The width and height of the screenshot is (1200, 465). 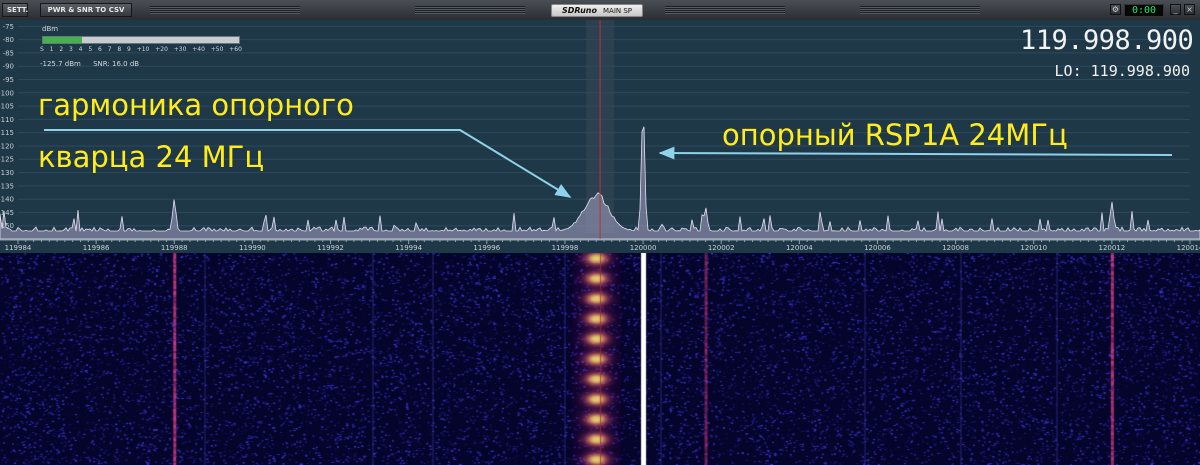 I want to click on meter-scale-label: 3, so click(x=71, y=49).